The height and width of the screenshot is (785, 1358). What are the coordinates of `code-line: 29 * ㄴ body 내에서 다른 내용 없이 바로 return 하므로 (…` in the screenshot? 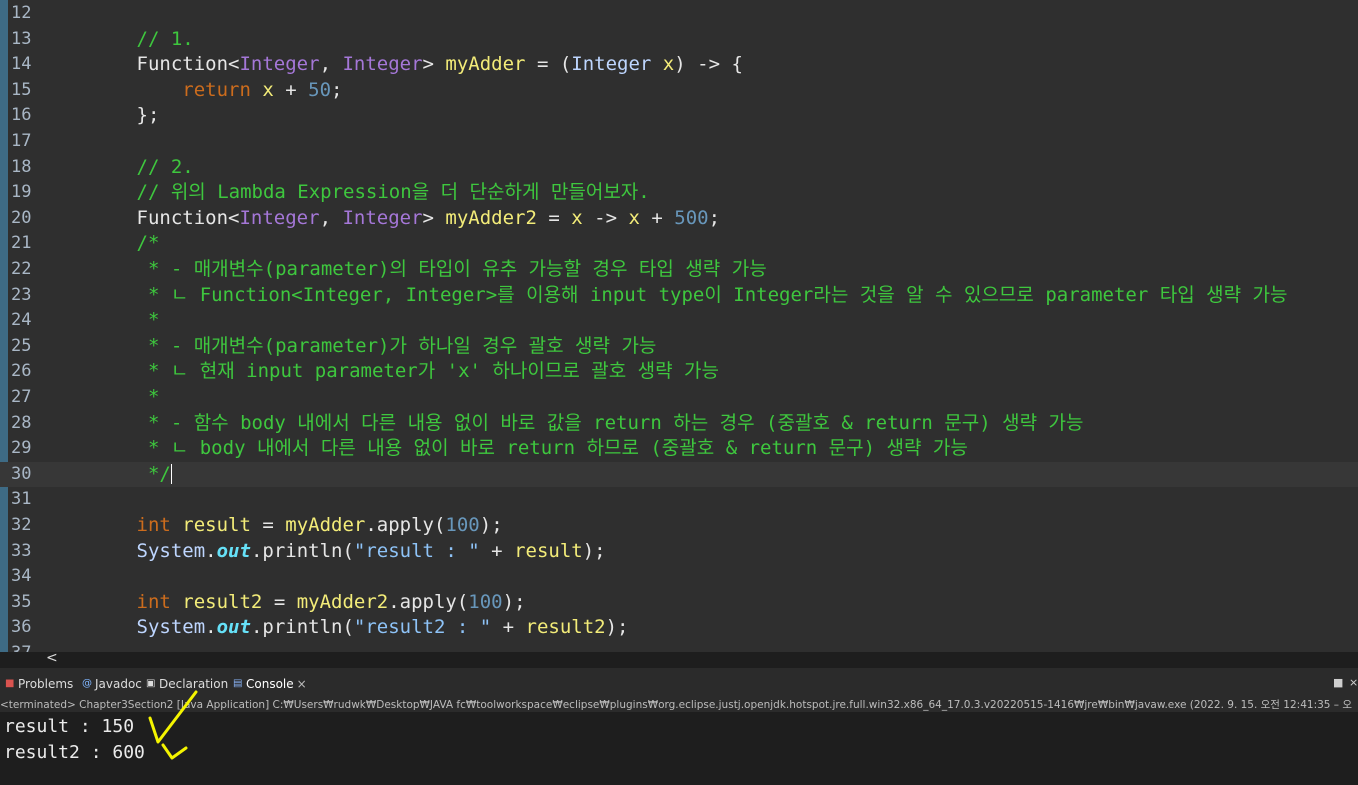 It's located at (679, 449).